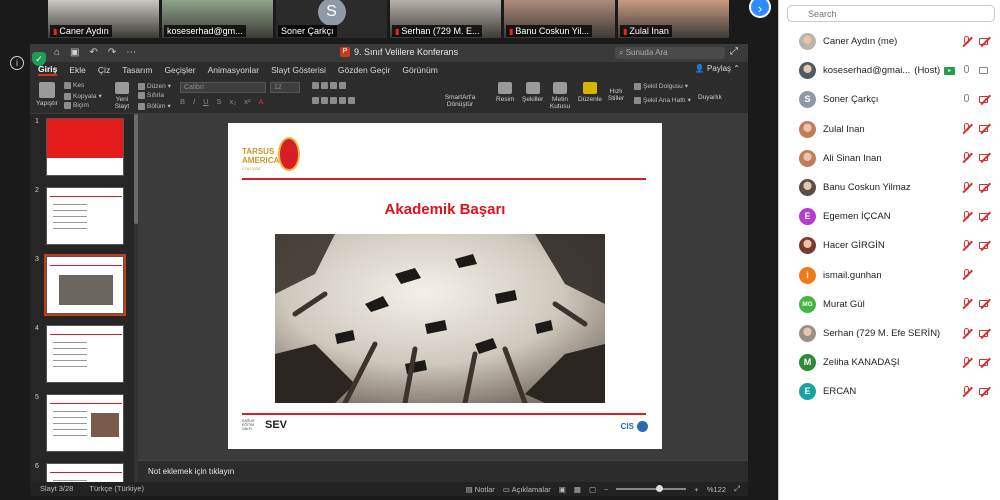 Image resolution: width=1000 pixels, height=500 pixels. Describe the element at coordinates (103, 19) in the screenshot. I see `video-tile: ▮ Caner Aydın` at that location.